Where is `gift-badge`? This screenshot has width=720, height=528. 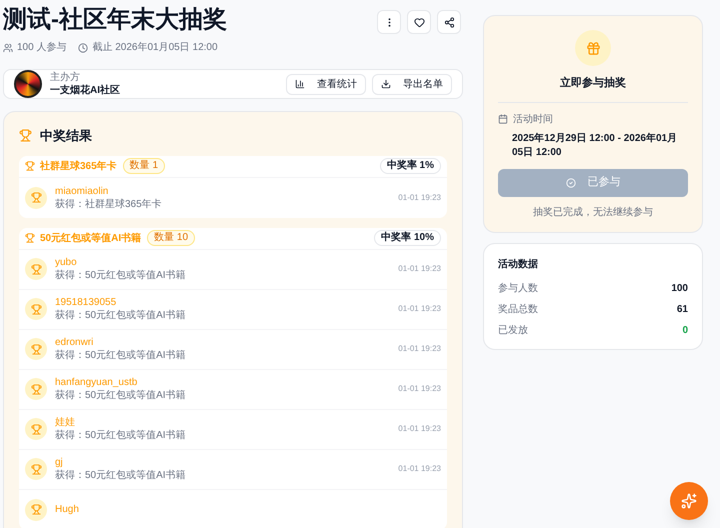 gift-badge is located at coordinates (593, 48).